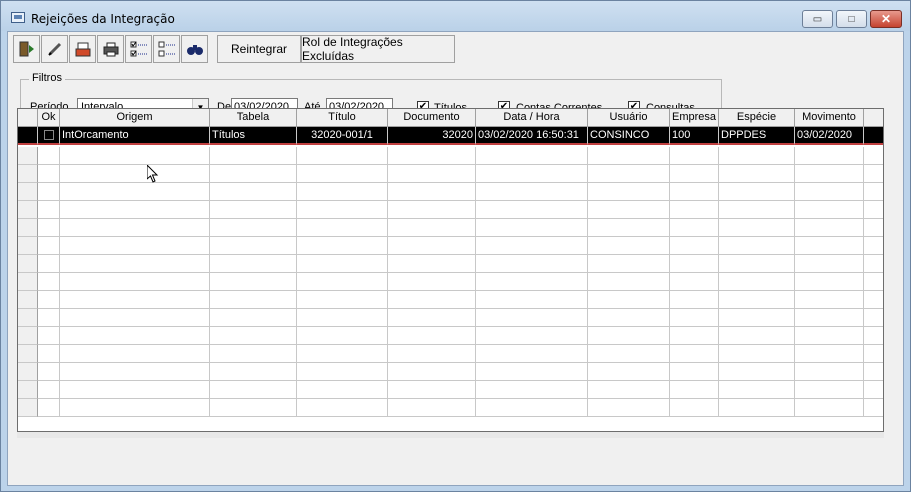 The width and height of the screenshot is (911, 492). What do you see at coordinates (629, 136) in the screenshot?
I see `cell-usuario: CONSINCO` at bounding box center [629, 136].